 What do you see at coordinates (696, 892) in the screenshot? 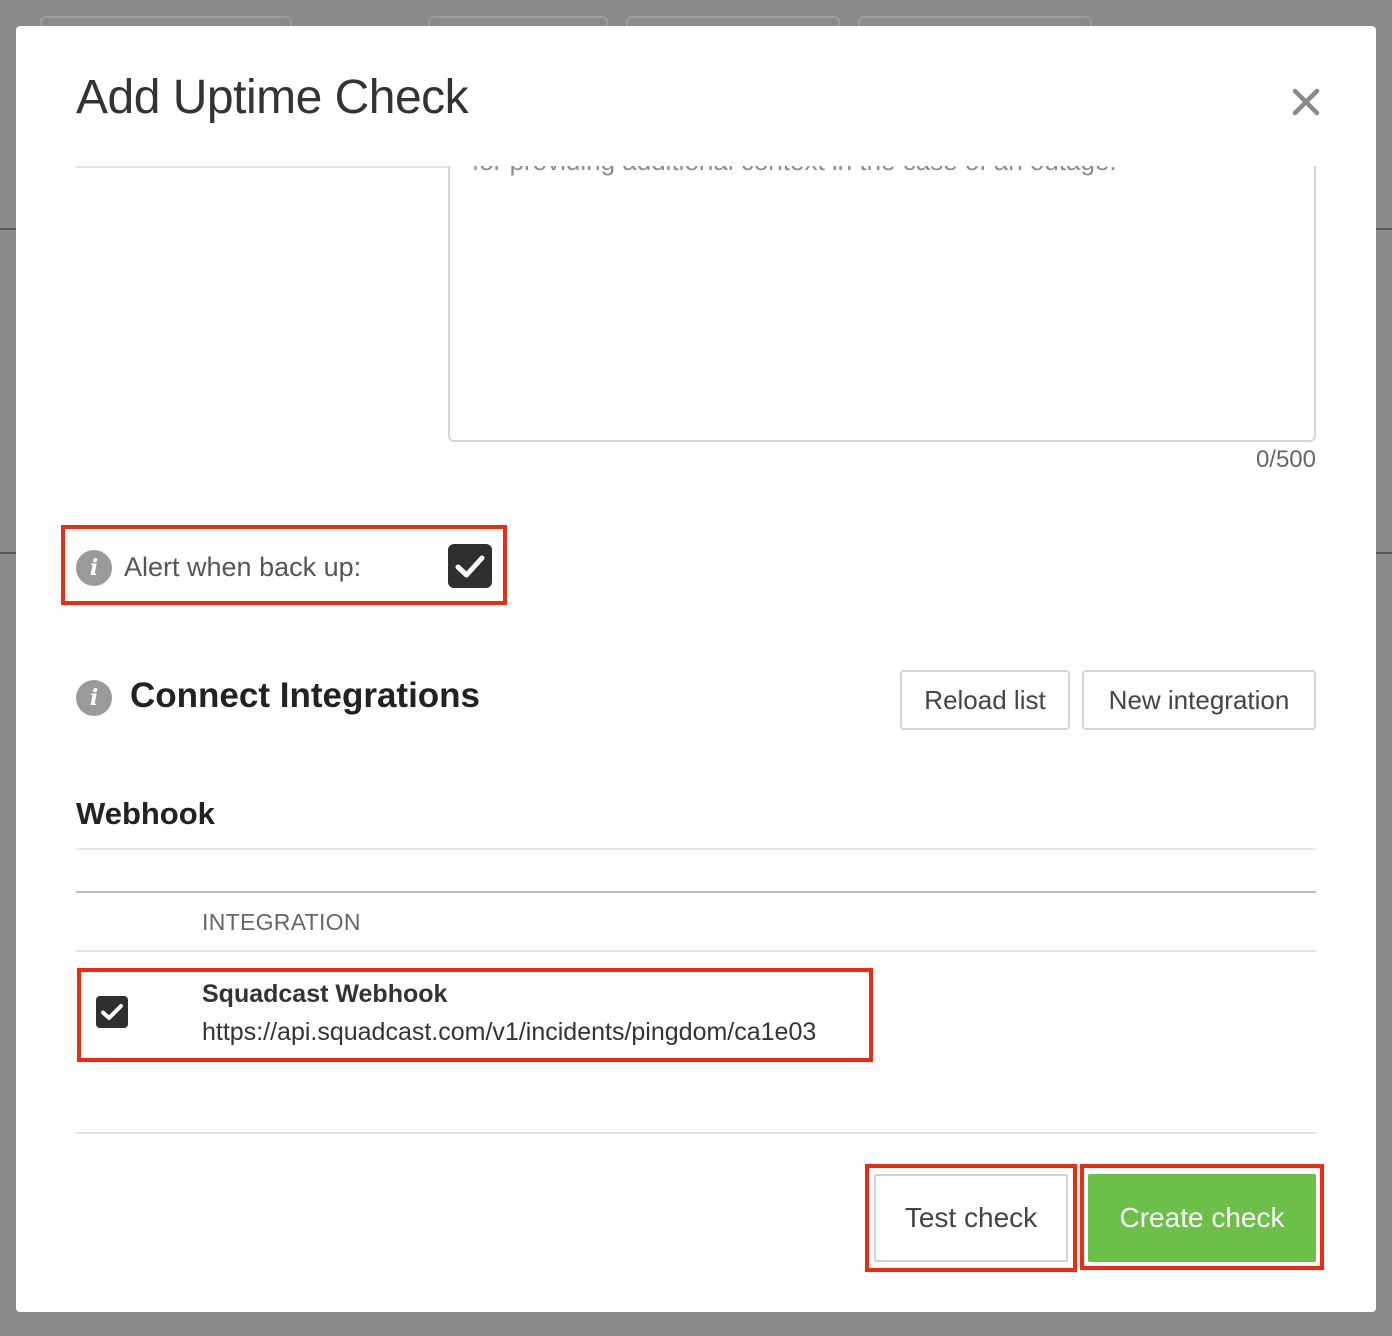
I see `table-top-border` at bounding box center [696, 892].